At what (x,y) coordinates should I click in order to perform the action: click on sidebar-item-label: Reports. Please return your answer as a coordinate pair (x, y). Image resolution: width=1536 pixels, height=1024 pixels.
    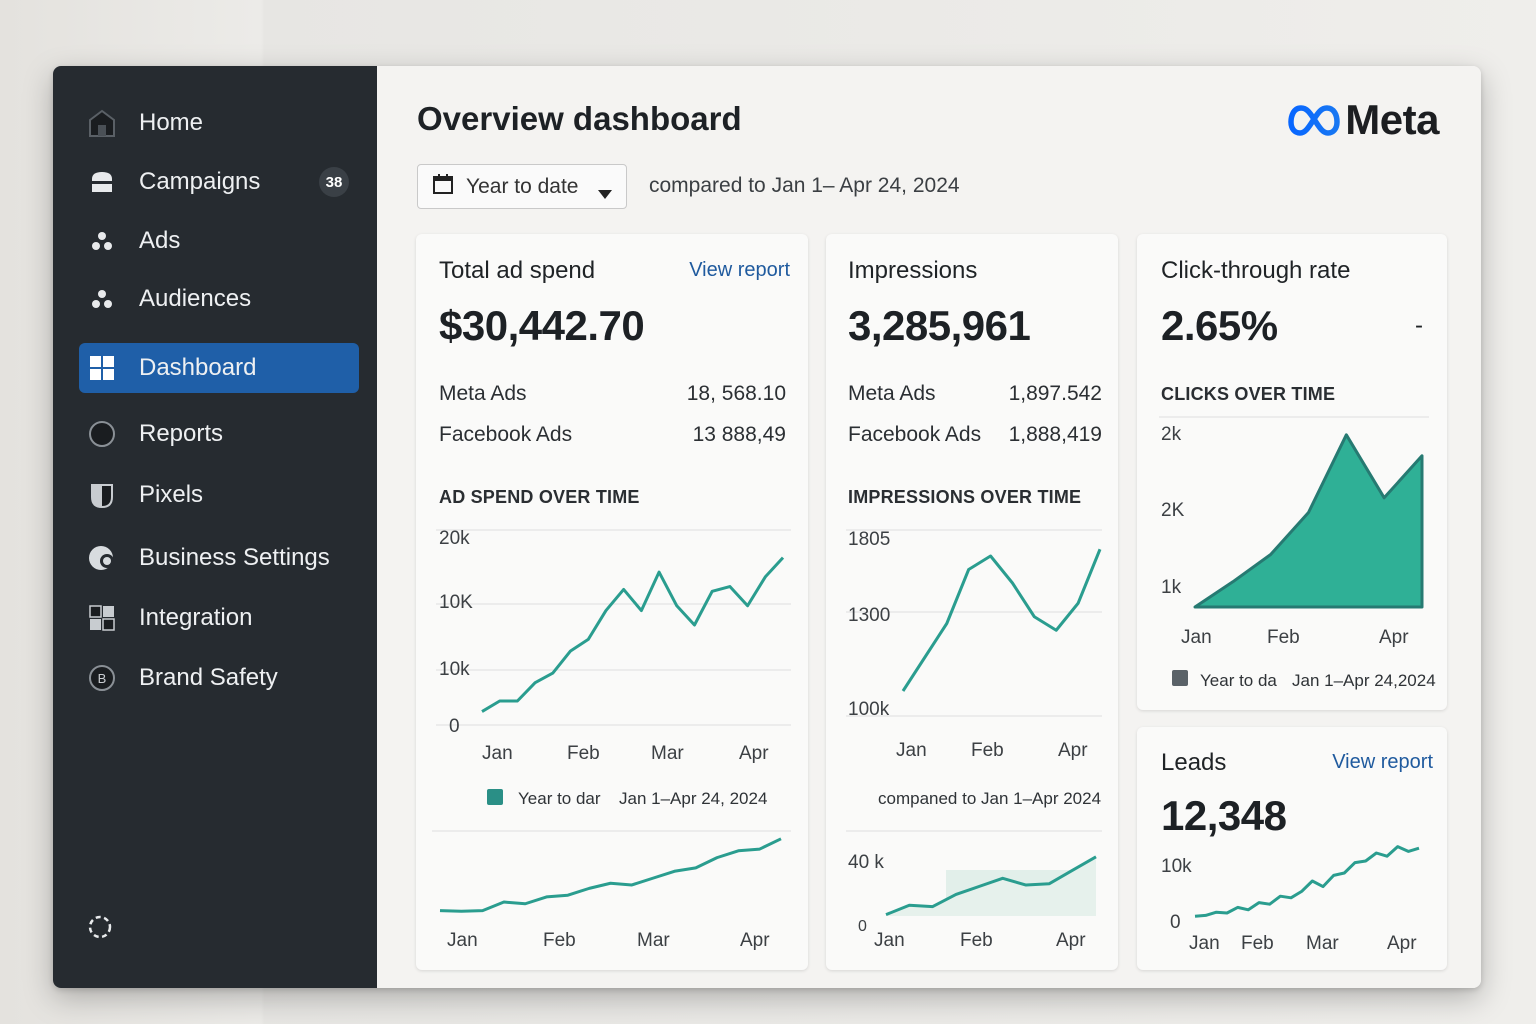
    Looking at the image, I should click on (181, 433).